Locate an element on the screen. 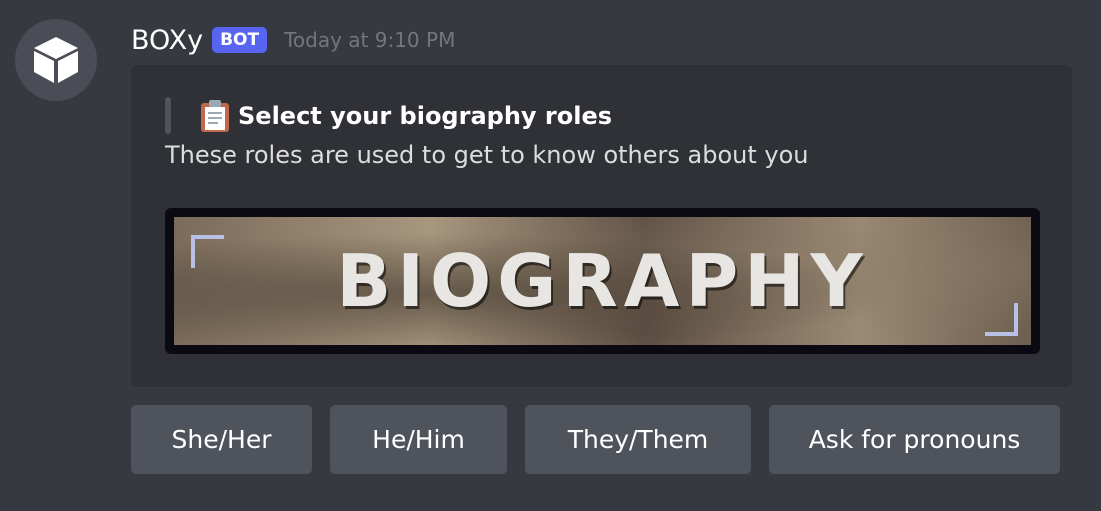 This screenshot has height=511, width=1101. banner-text: BIOGRAPHY is located at coordinates (602, 281).